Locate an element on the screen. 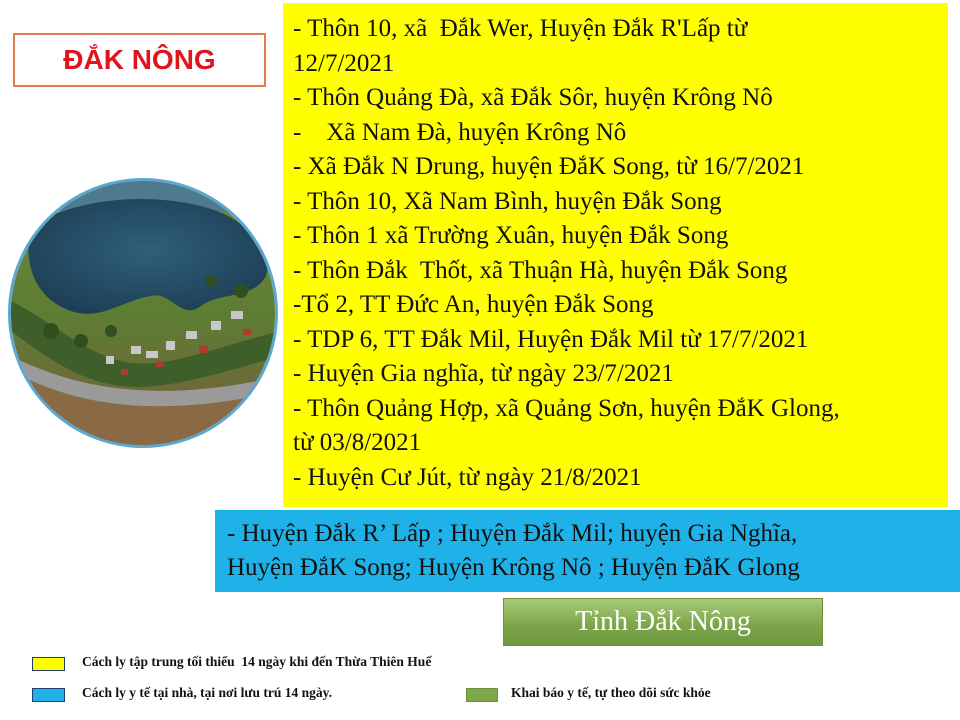 This screenshot has height=720, width=960. list-item: - Huyện Gia nghĩa, từ ngày 23/7/2021 is located at coordinates (483, 373).